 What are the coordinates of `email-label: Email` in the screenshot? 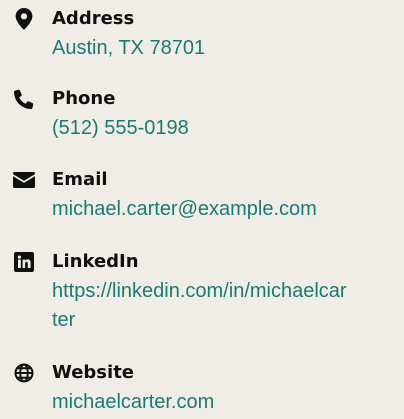 It's located at (80, 179).